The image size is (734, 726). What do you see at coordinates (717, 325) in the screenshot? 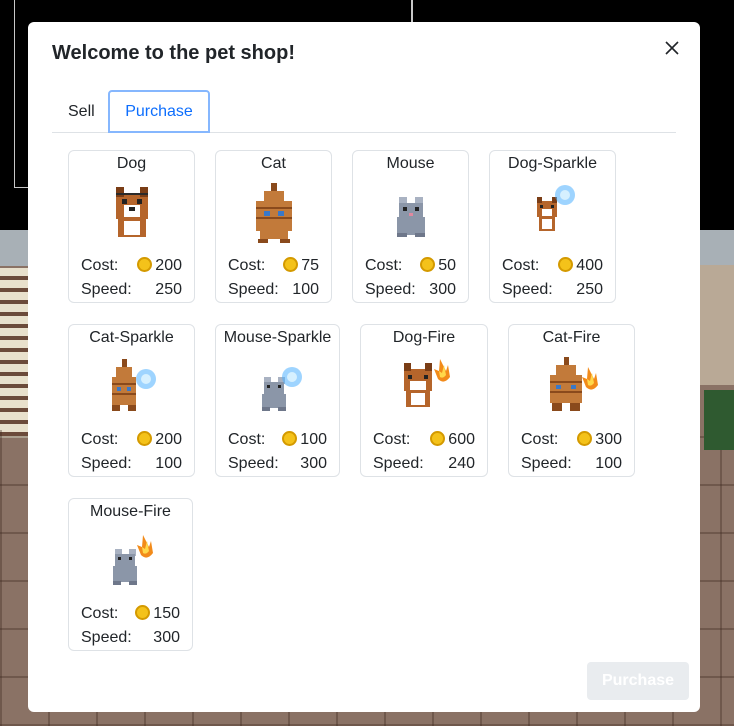
I see `game-shelf` at bounding box center [717, 325].